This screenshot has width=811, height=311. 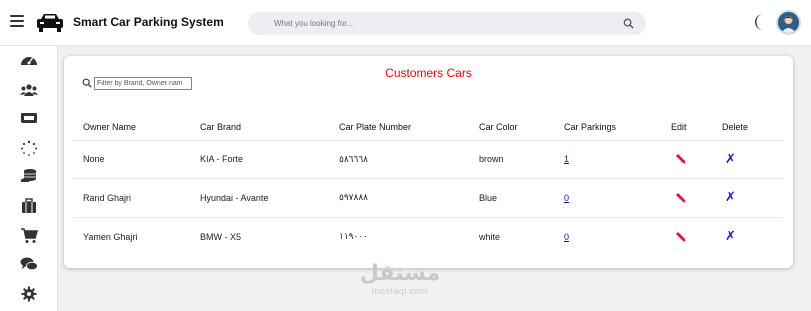 I want to click on filter-box, so click(x=137, y=83).